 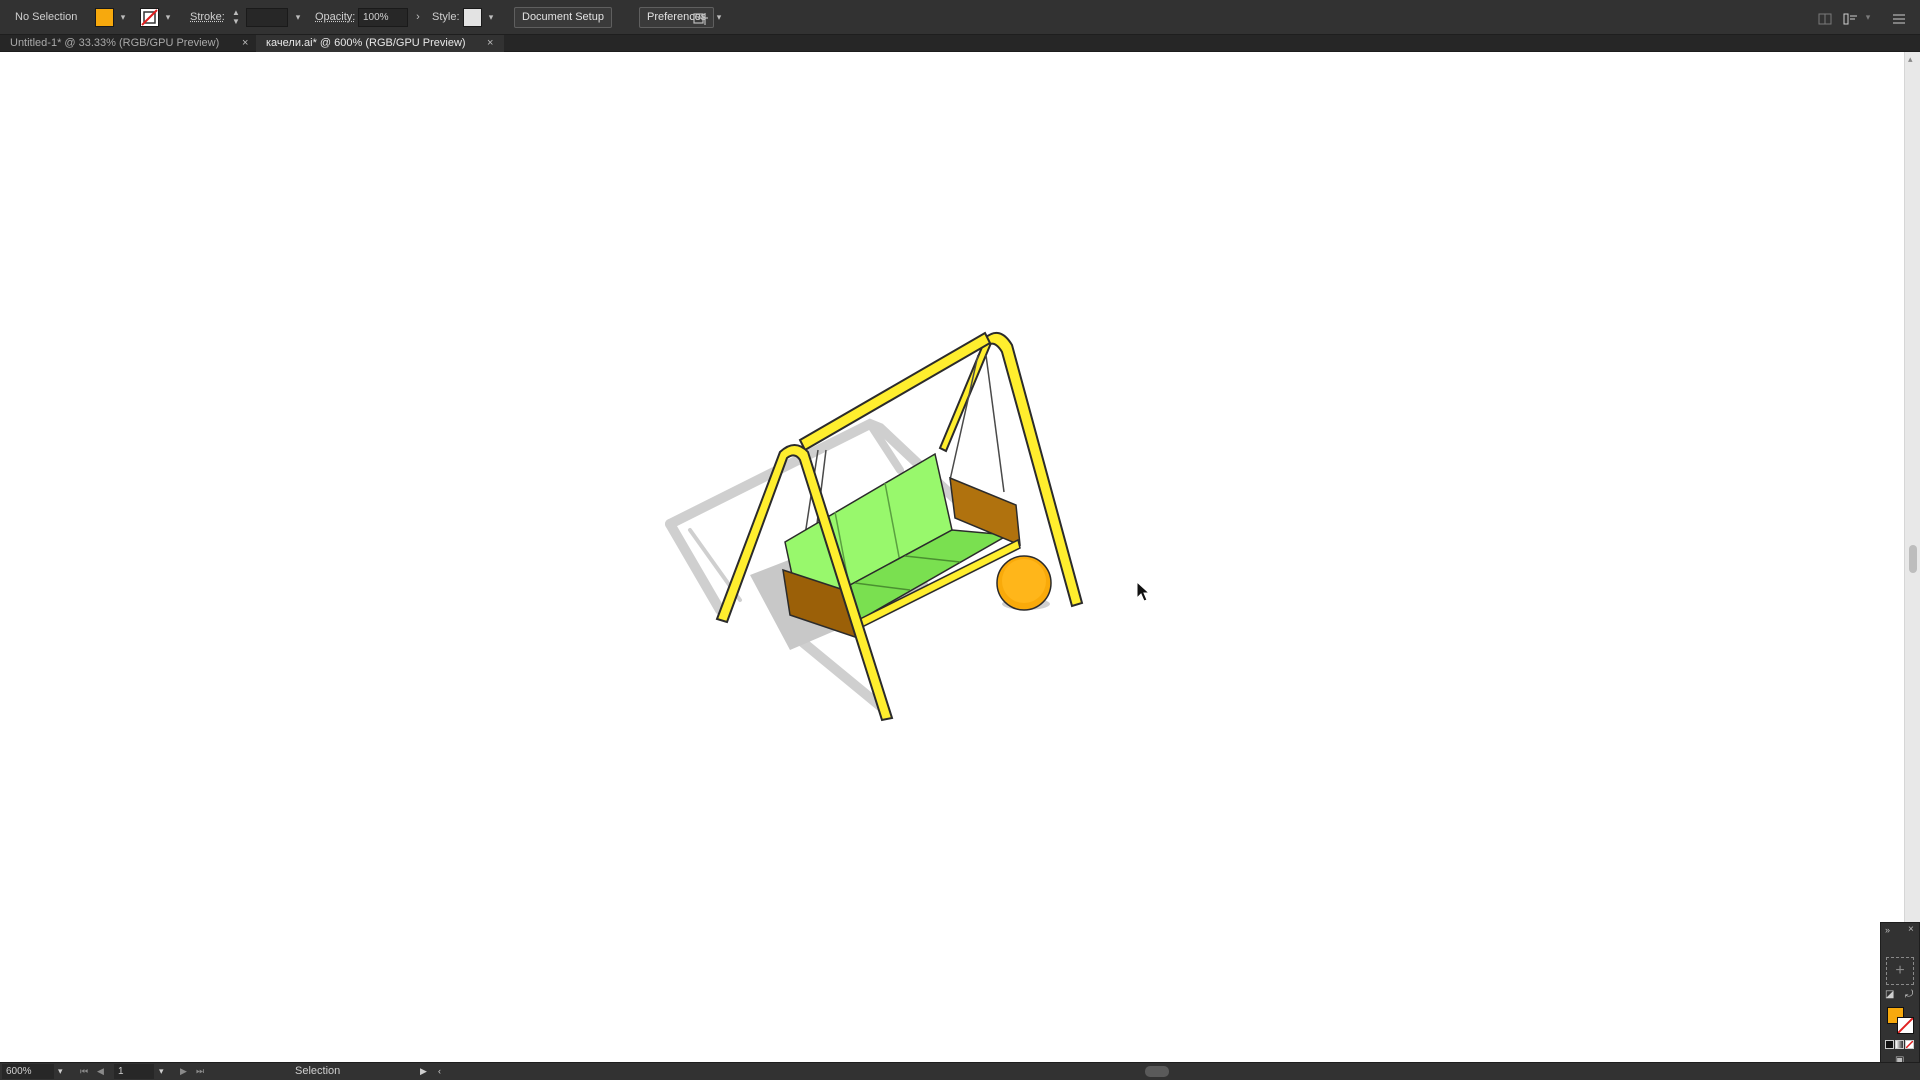 I want to click on previous-artboard-icon: ◀, so click(x=100, y=1071).